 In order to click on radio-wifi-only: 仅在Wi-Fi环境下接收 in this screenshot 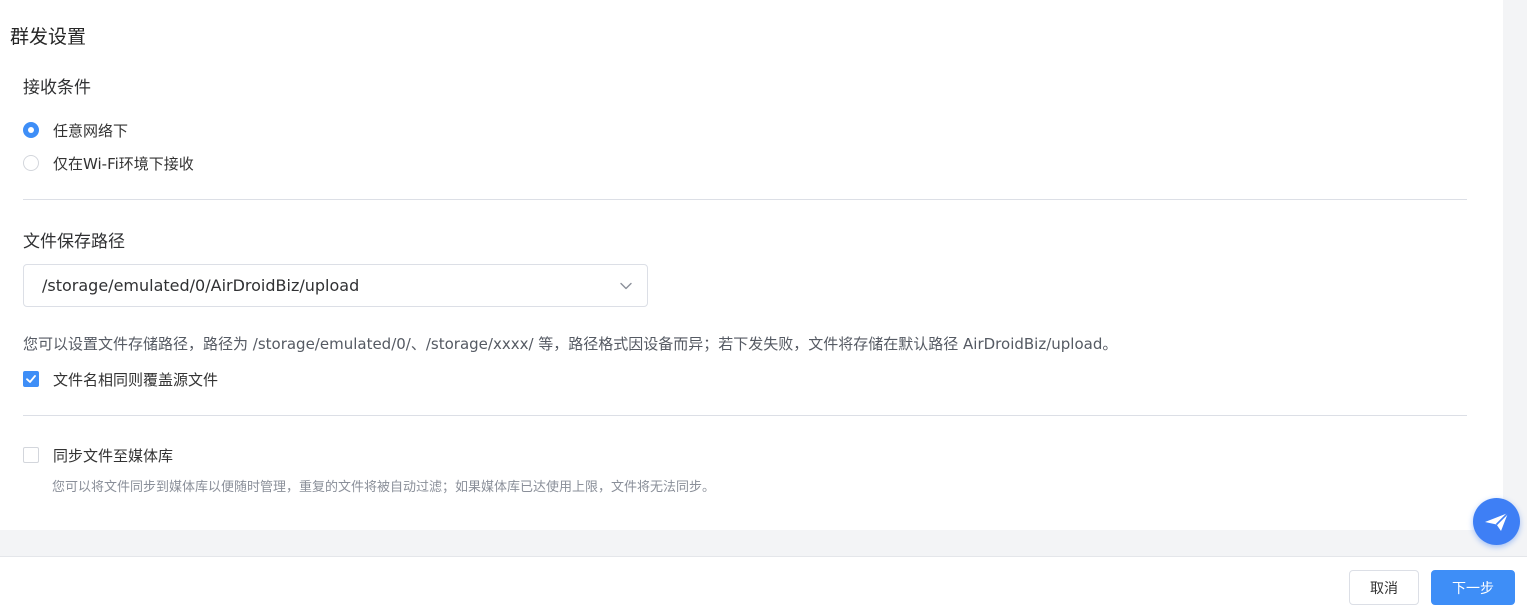, I will do `click(108, 163)`.